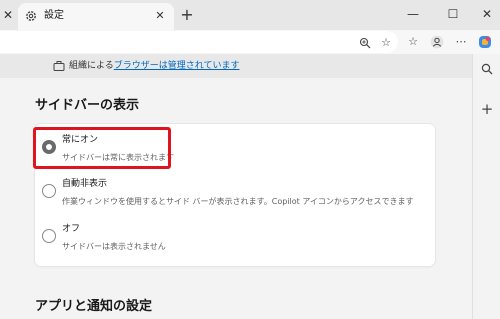 The width and height of the screenshot is (500, 319). Describe the element at coordinates (59, 66) in the screenshot. I see `briefcase-icon` at that location.